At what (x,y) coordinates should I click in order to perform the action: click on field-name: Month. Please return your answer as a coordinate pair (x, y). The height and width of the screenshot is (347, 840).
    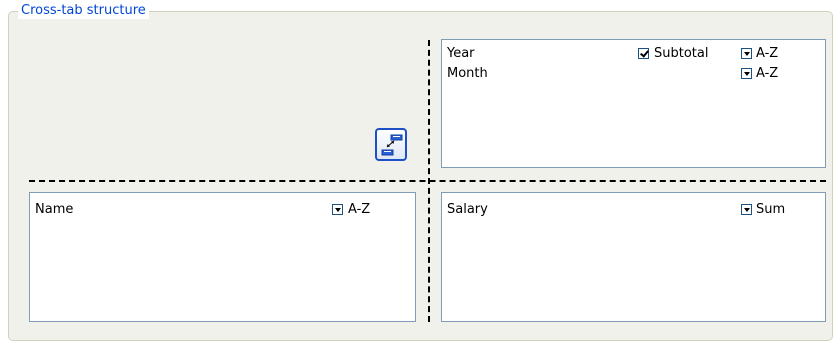
    Looking at the image, I should click on (467, 73).